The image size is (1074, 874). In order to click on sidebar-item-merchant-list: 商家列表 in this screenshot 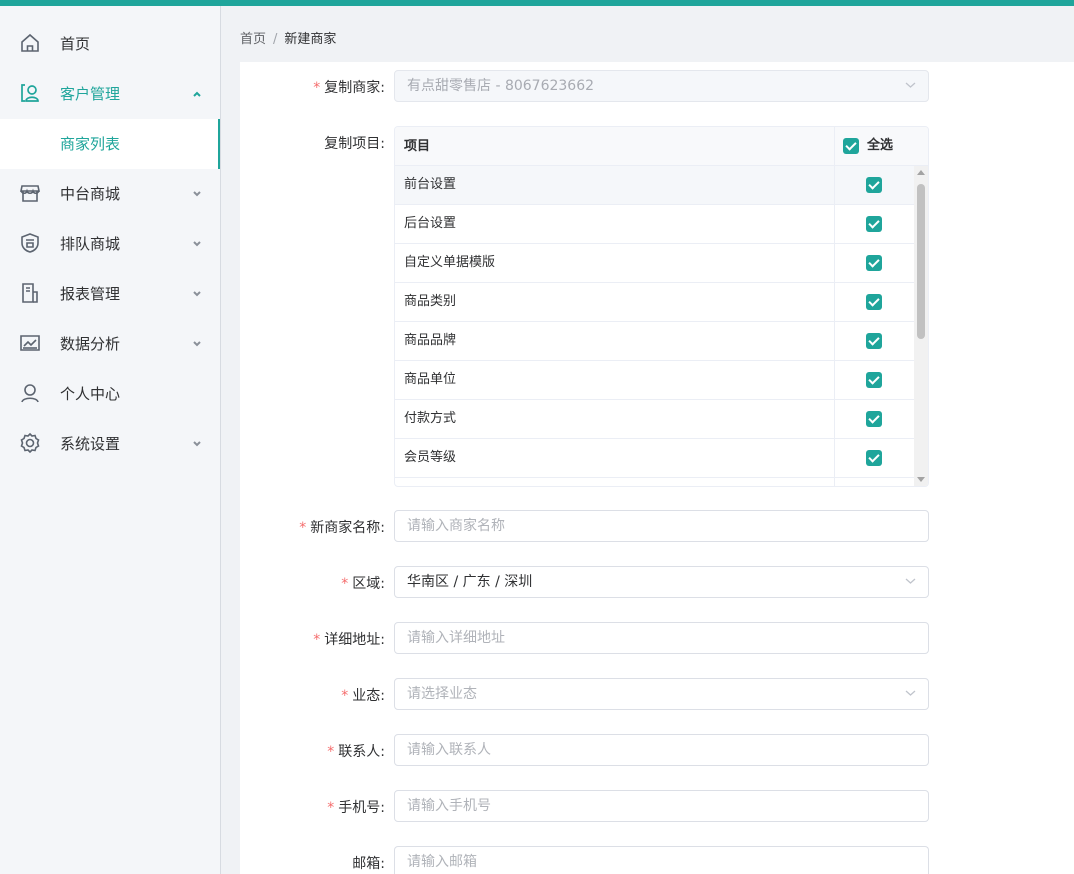, I will do `click(110, 144)`.